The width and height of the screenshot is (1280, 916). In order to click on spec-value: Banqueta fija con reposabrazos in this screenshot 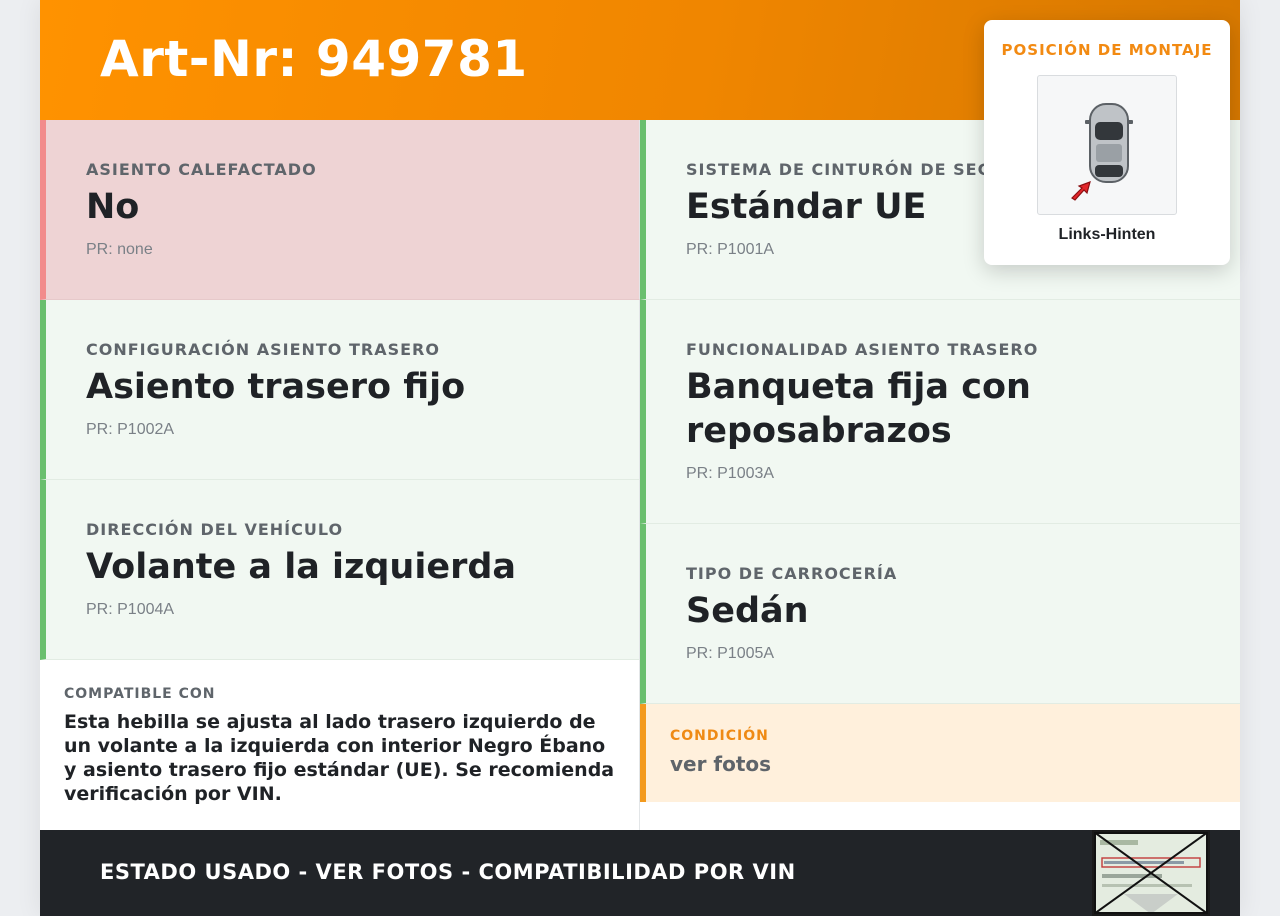, I will do `click(858, 409)`.